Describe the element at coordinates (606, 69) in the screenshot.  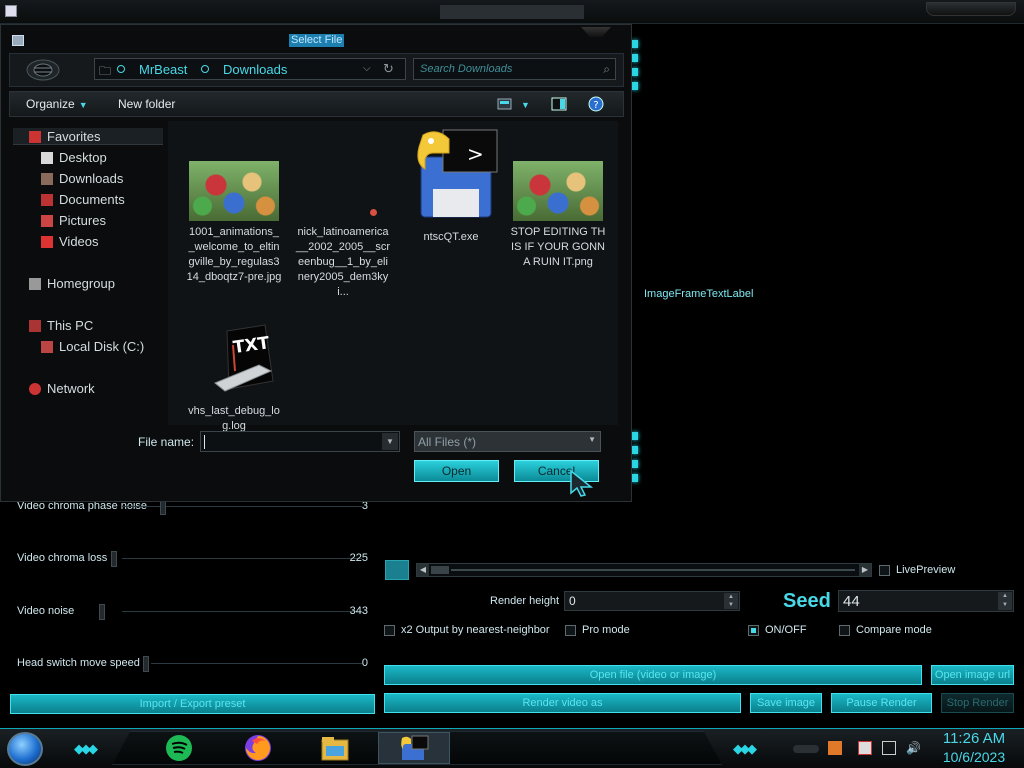
I see `search-icon: ⌕` at that location.